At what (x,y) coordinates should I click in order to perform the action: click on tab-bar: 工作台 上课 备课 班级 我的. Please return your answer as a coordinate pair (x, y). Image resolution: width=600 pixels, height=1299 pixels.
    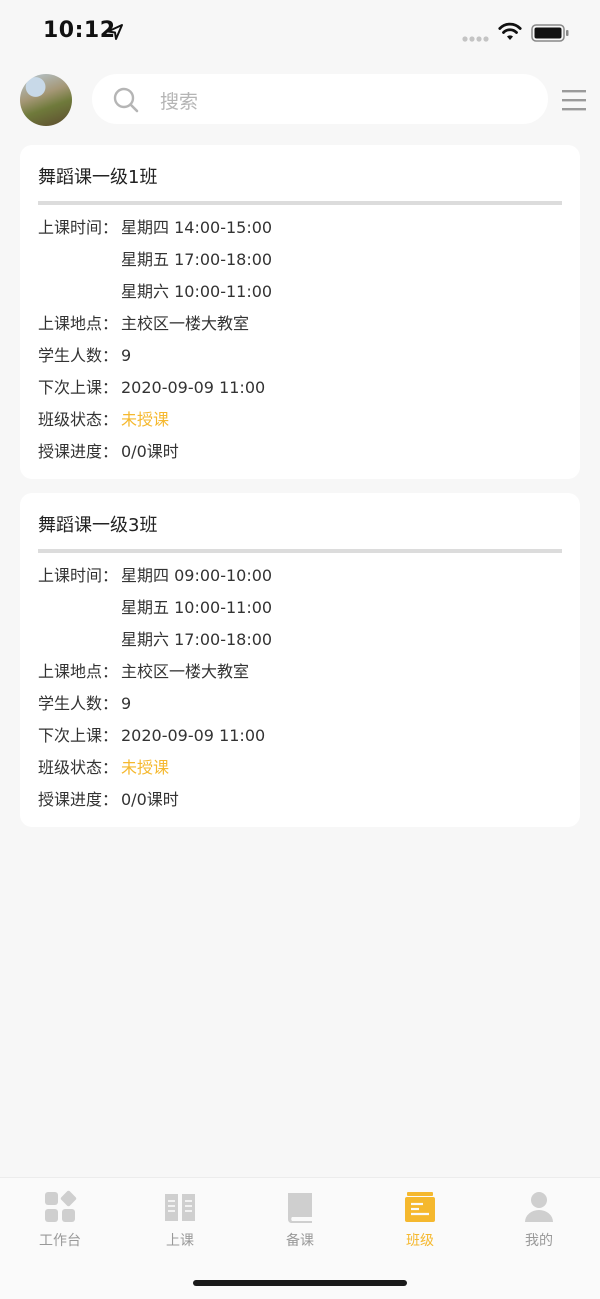
    Looking at the image, I should click on (300, 1238).